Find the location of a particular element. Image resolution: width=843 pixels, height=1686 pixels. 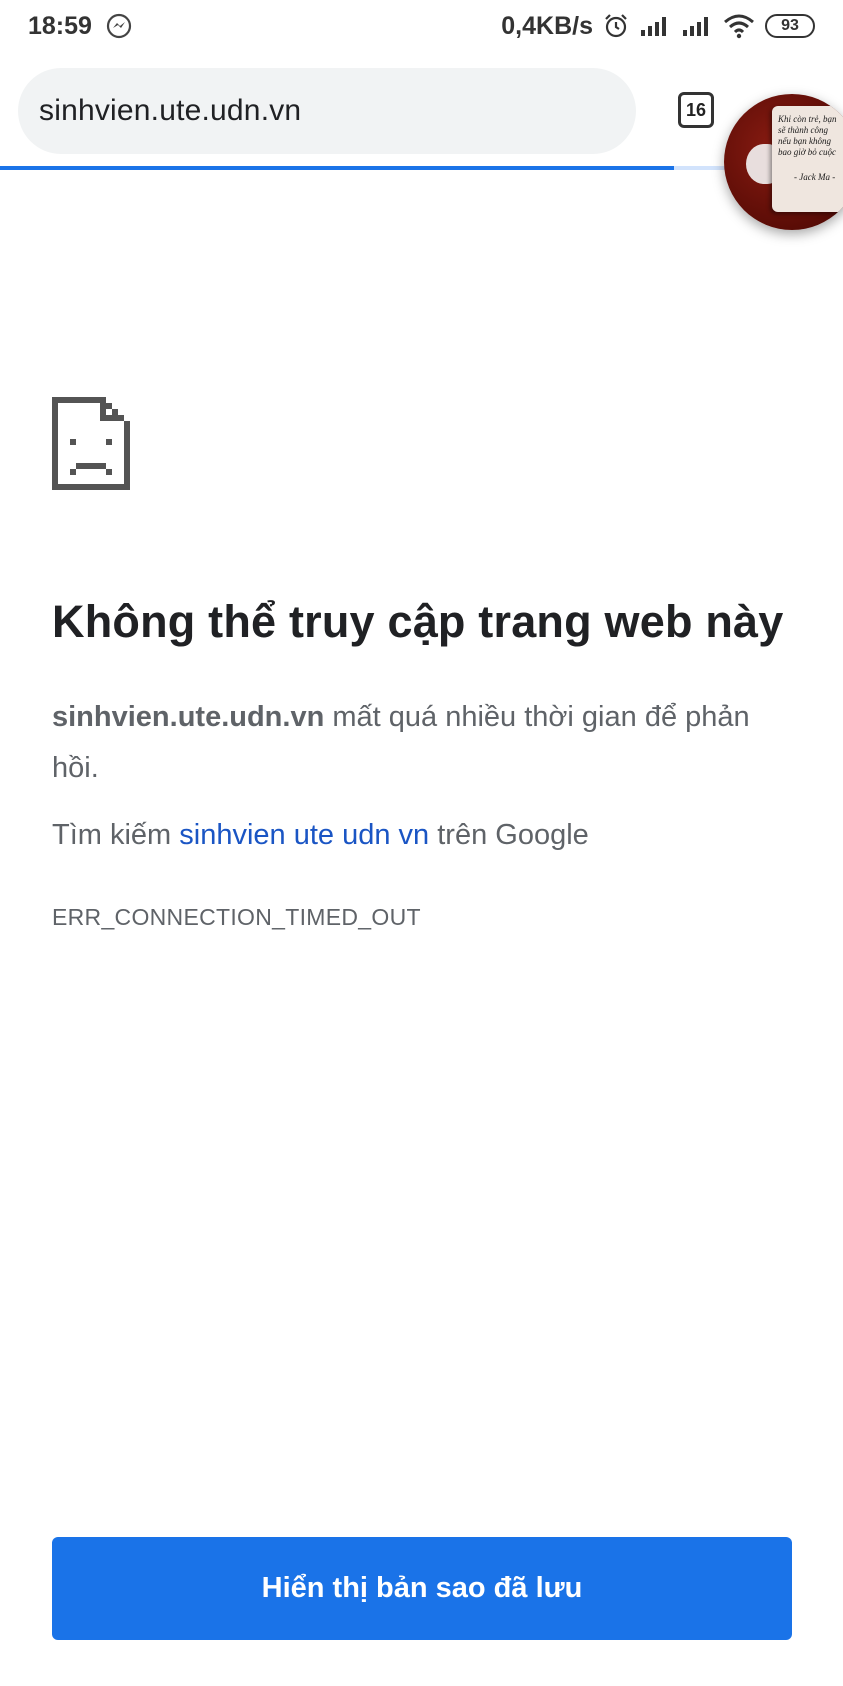

status-left: 18:59 is located at coordinates (80, 26).